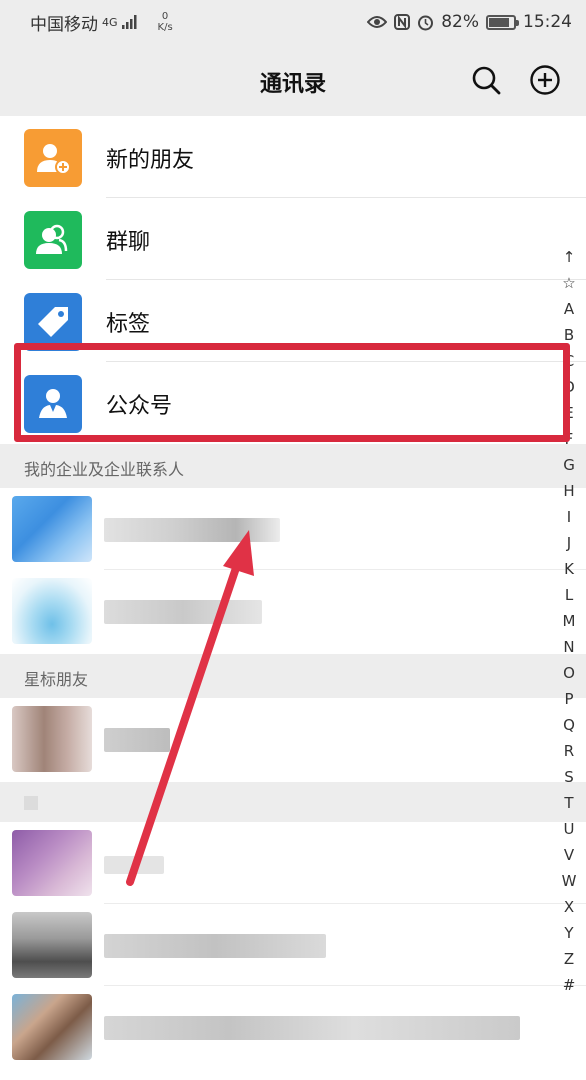 The width and height of the screenshot is (586, 1080). Describe the element at coordinates (569, 621) in the screenshot. I see `index-letter: M` at that location.